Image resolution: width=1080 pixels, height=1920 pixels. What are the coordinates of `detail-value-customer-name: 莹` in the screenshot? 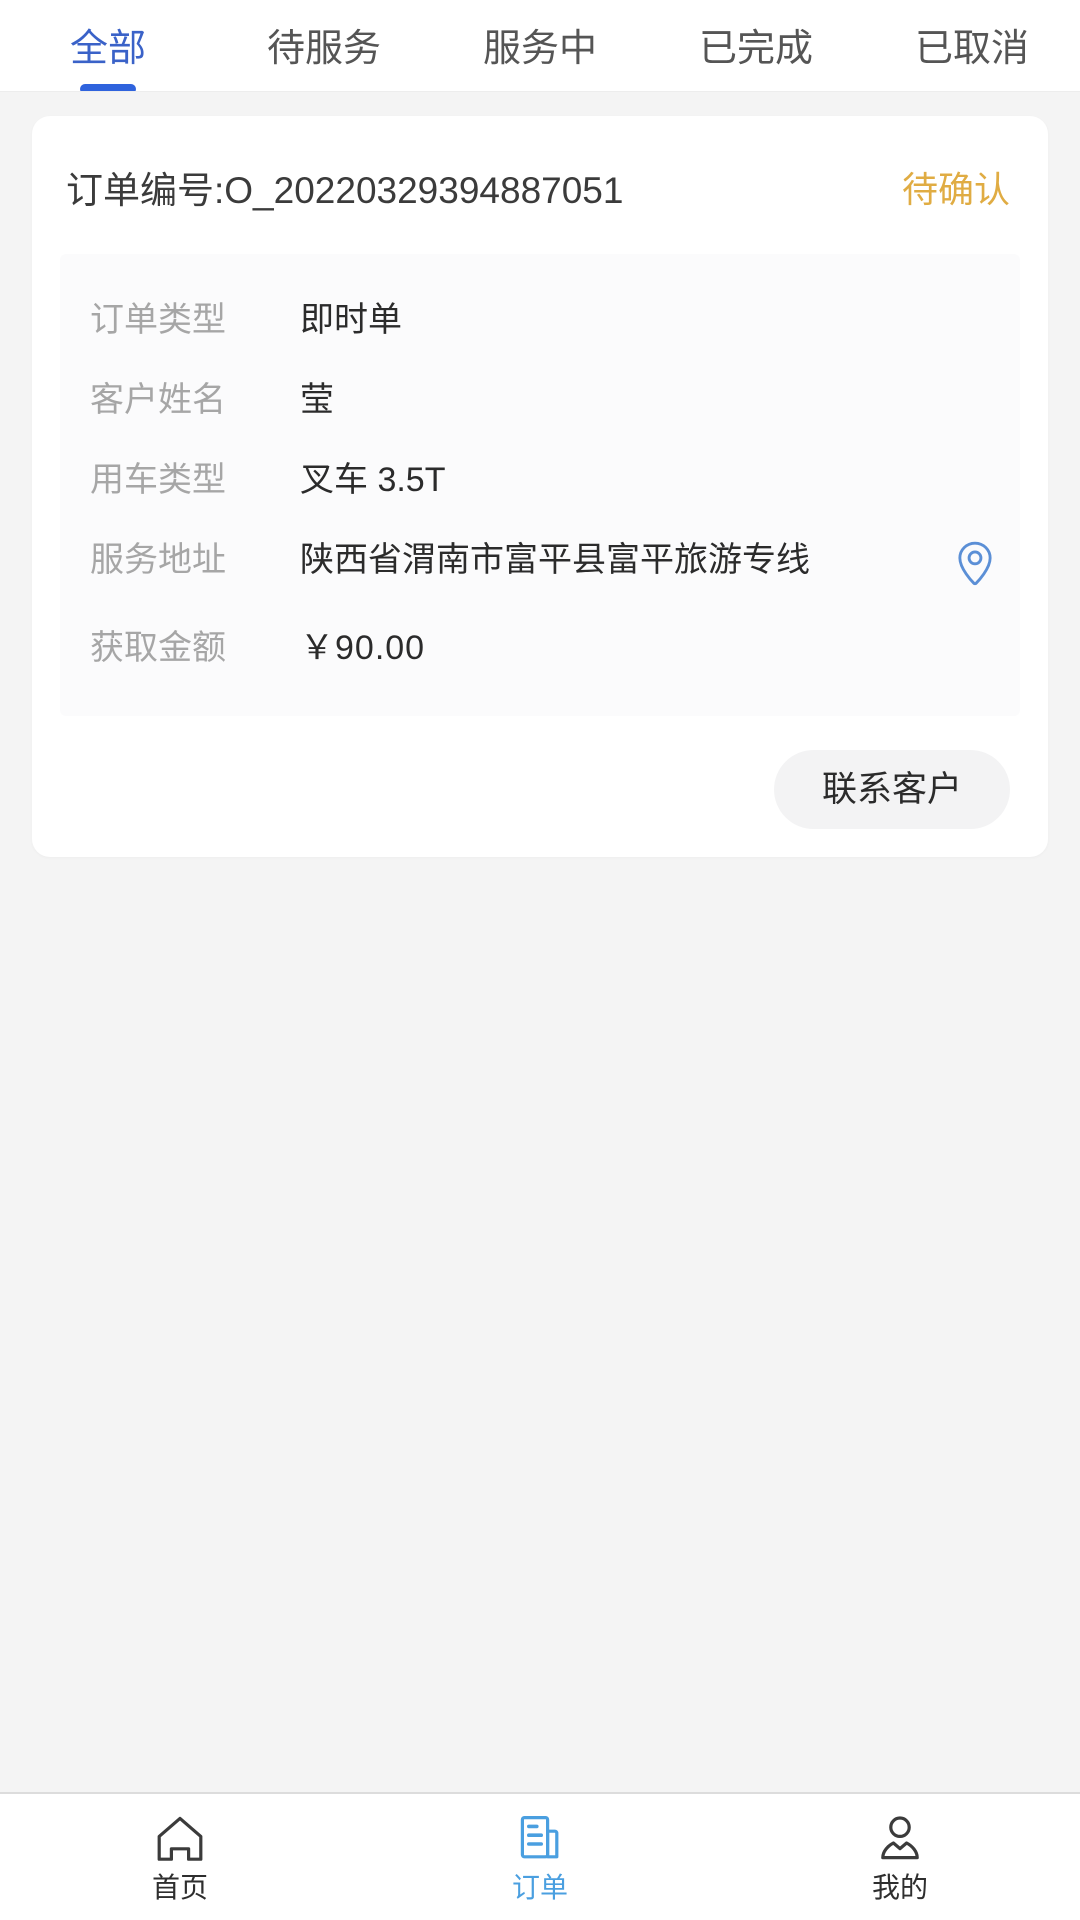 It's located at (317, 400).